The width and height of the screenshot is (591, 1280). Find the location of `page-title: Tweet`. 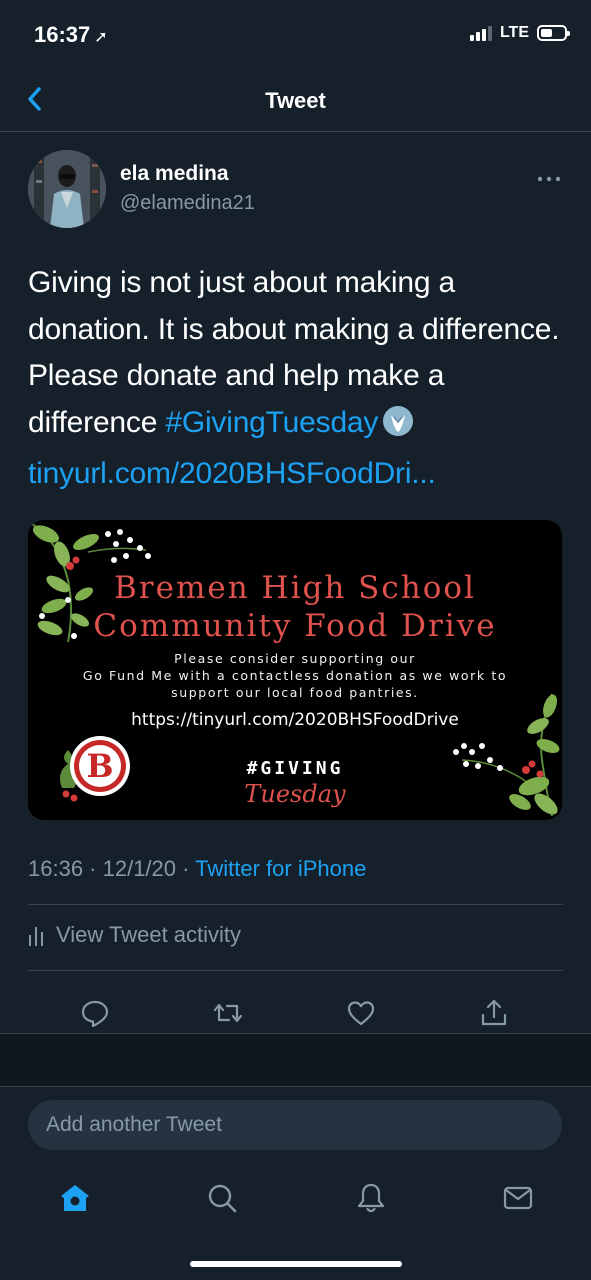

page-title: Tweet is located at coordinates (295, 100).